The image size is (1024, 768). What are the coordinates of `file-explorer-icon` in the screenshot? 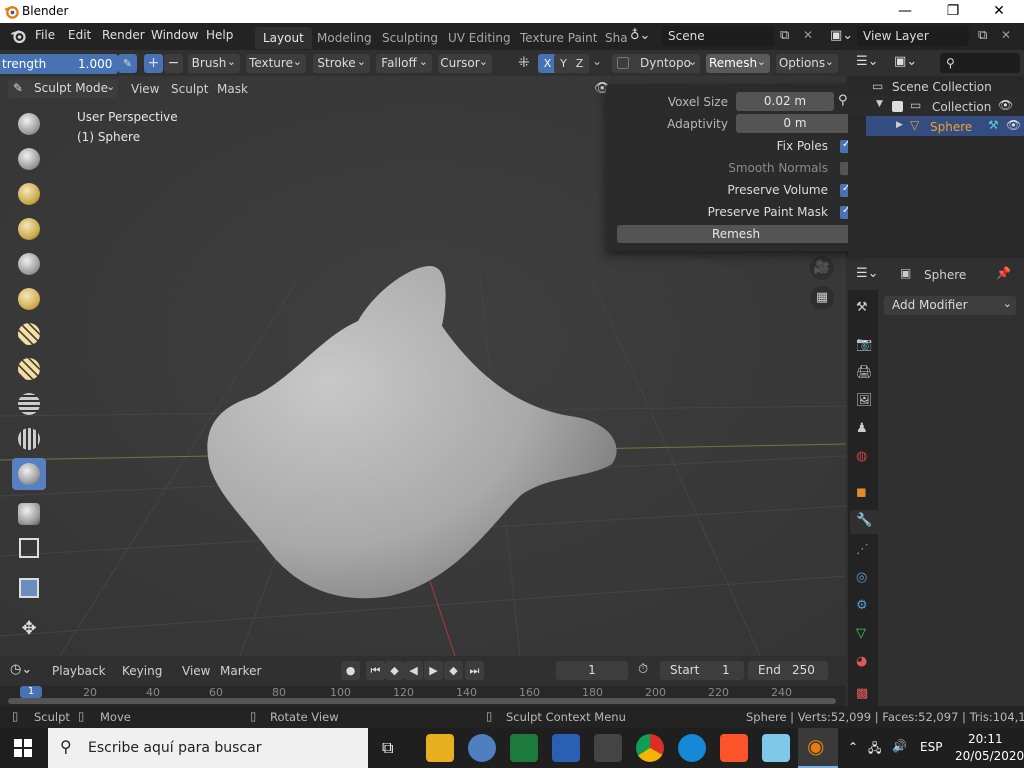 It's located at (440, 748).